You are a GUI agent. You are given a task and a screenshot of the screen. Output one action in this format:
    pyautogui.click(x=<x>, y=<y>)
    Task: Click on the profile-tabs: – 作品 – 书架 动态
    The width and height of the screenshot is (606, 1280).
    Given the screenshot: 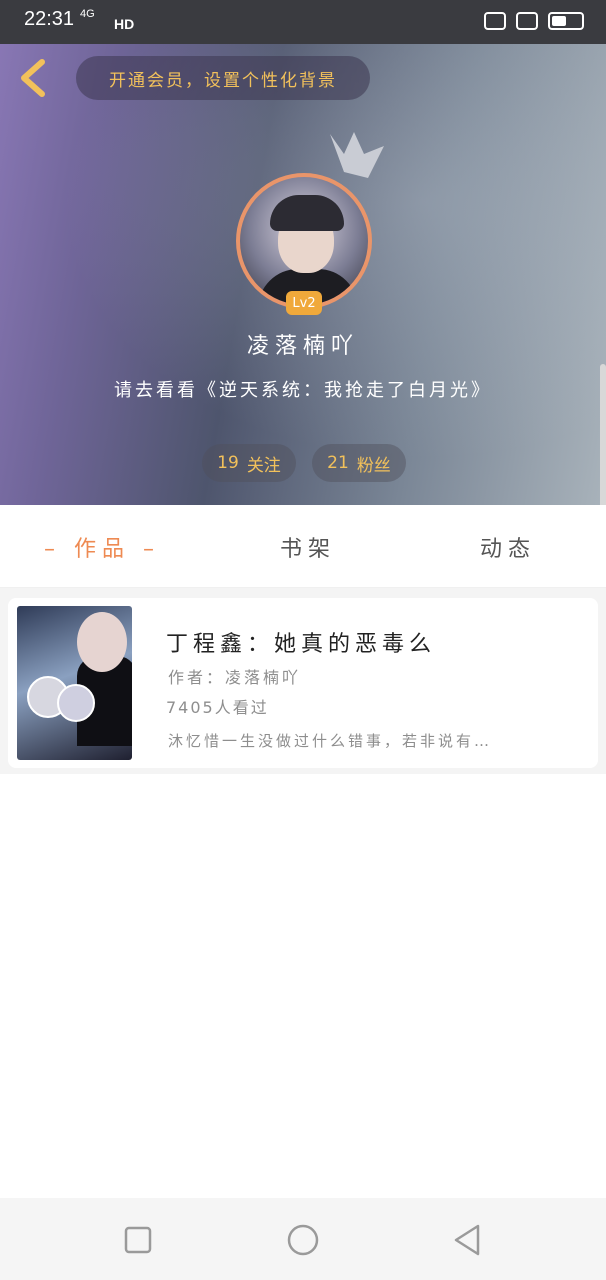 What is the action you would take?
    pyautogui.click(x=303, y=546)
    